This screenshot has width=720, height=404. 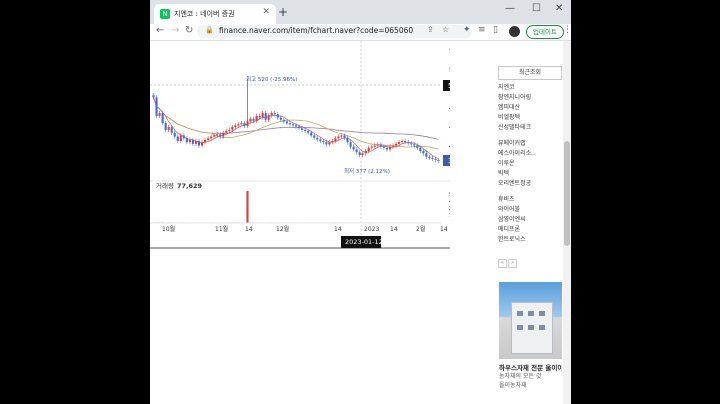 What do you see at coordinates (449, 51) in the screenshot?
I see `price-tick-label: 576` at bounding box center [449, 51].